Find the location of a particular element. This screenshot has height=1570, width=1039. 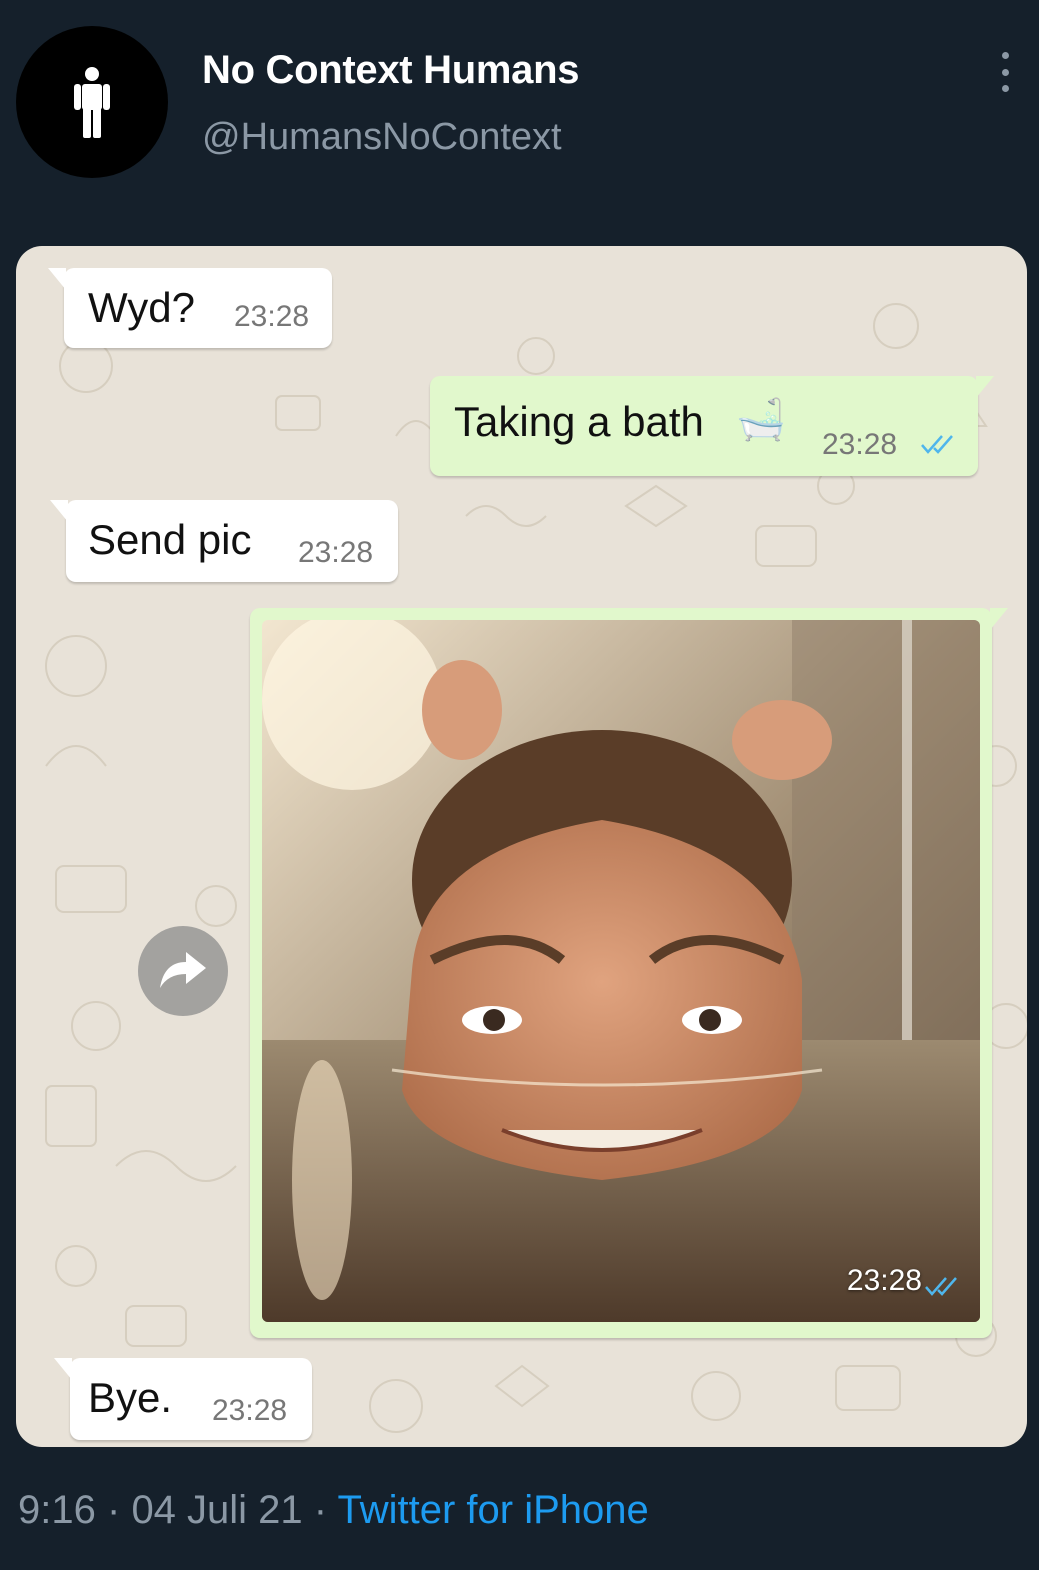

tweet-date: 04 Juli 21 is located at coordinates (216, 1510).